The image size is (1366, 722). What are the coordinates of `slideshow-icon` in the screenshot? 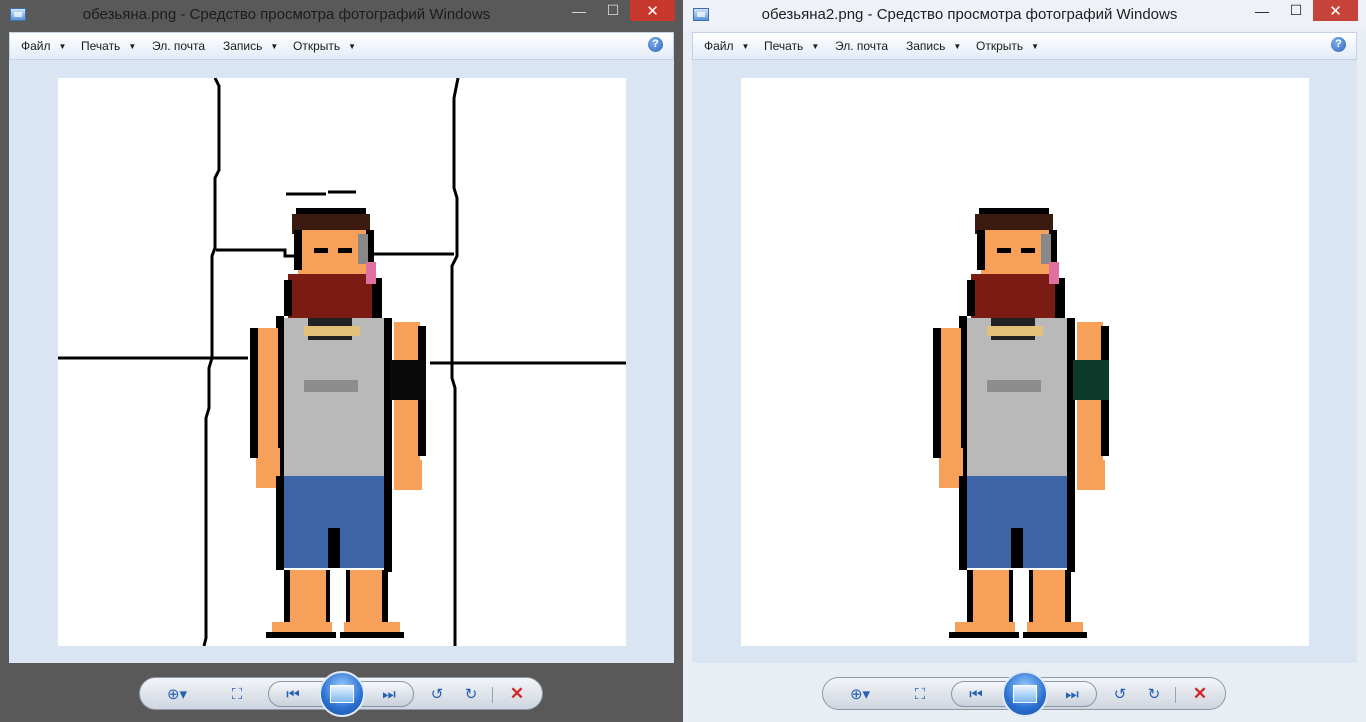 It's located at (342, 694).